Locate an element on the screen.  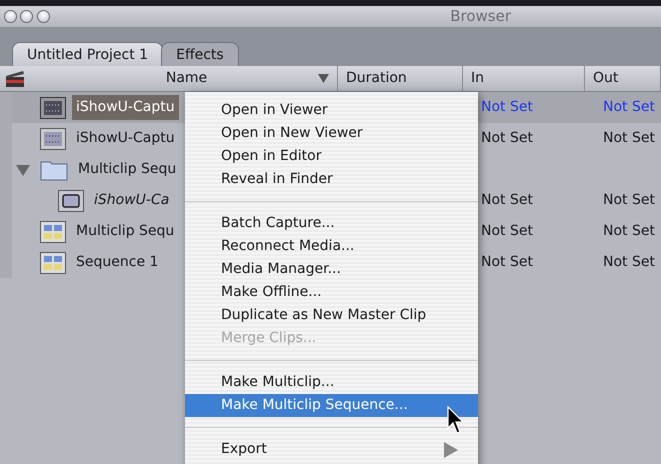
column-header: Name is located at coordinates (187, 78).